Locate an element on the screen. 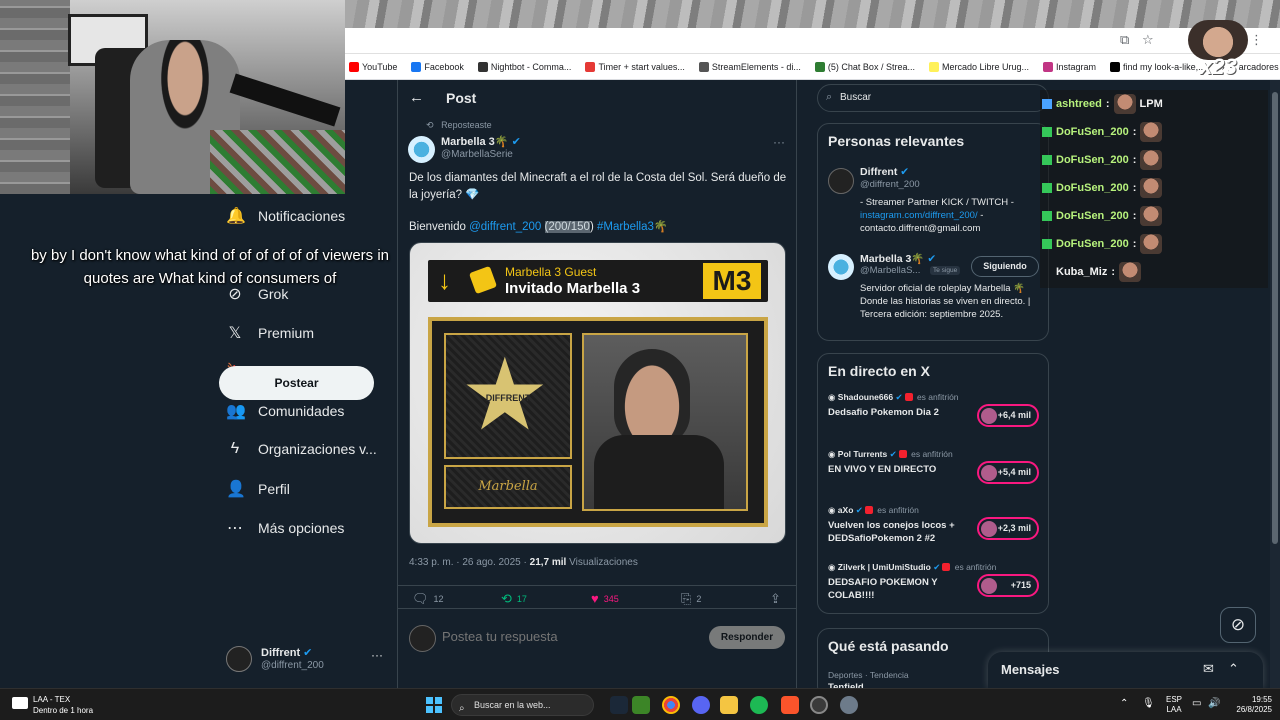  nav-item-perfil: 👤 Perfil is located at coordinates (258, 489).